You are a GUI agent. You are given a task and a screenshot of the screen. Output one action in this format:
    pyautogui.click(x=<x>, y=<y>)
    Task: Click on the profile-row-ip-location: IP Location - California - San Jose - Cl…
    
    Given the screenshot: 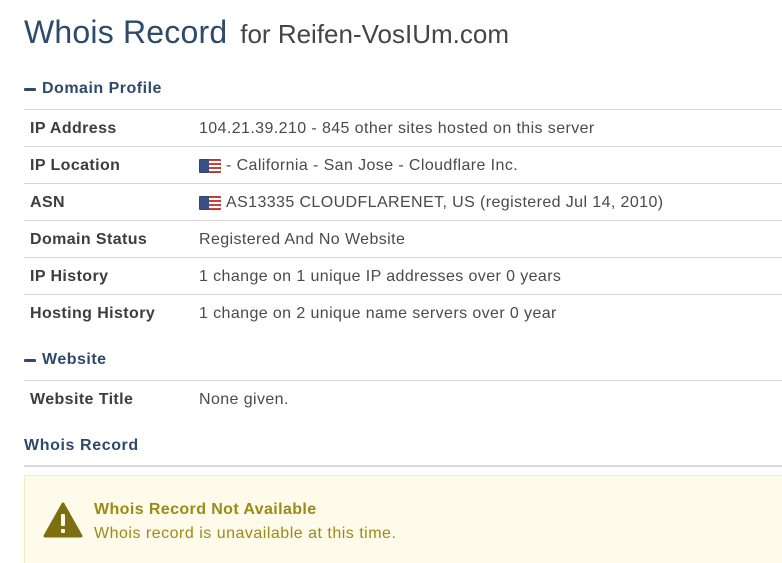 What is the action you would take?
    pyautogui.click(x=403, y=165)
    